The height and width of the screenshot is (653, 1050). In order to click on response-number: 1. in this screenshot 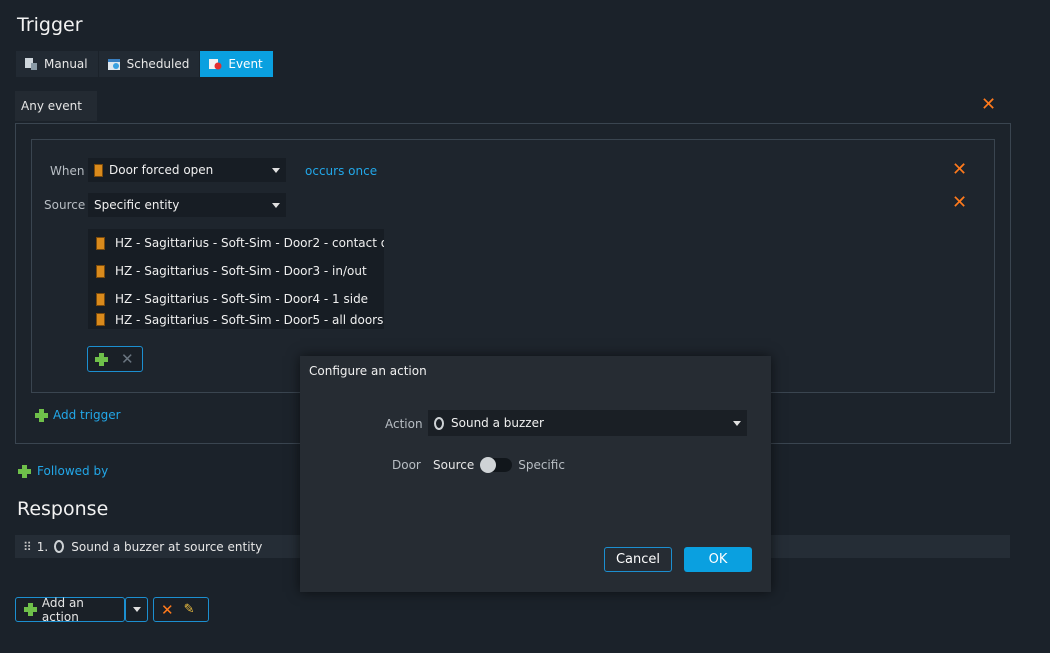, I will do `click(42, 546)`.